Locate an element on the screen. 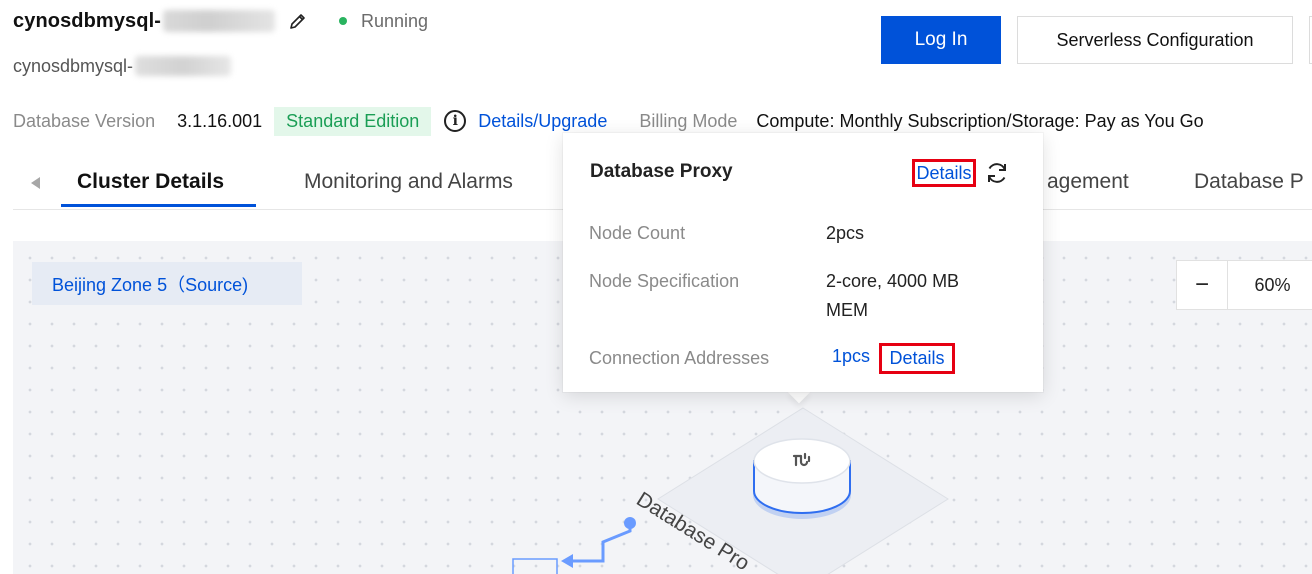  active-tab-indicator is located at coordinates (158, 205).